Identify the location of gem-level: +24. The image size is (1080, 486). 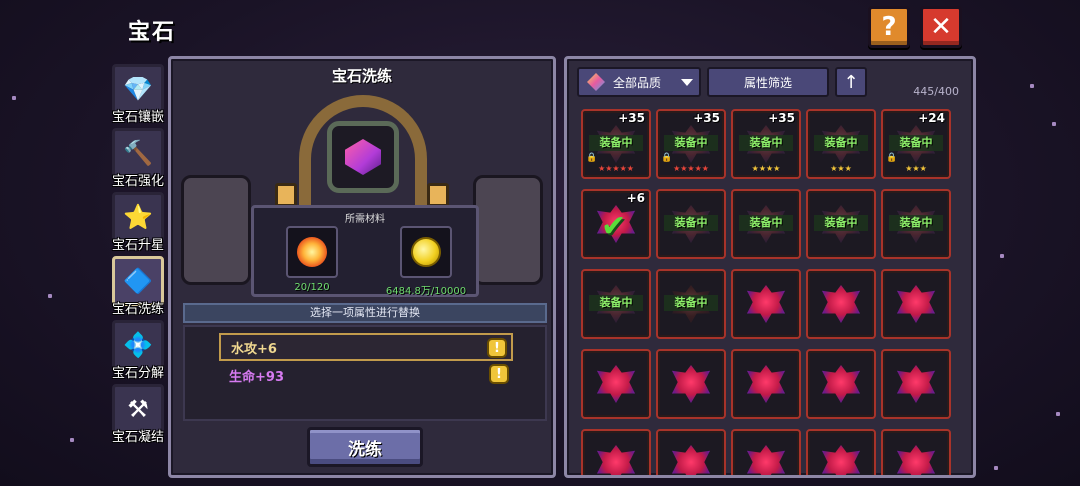
(931, 118).